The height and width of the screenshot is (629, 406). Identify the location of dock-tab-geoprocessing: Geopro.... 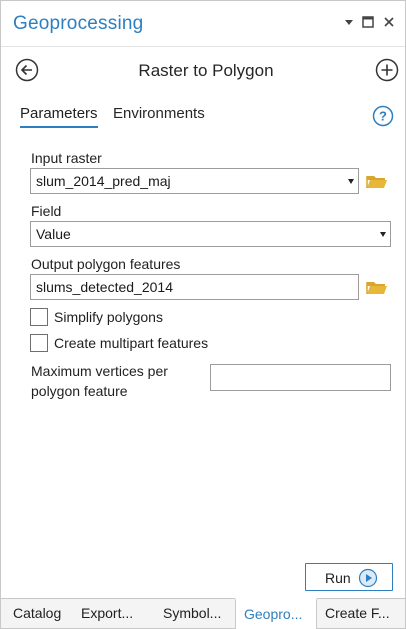
(276, 613).